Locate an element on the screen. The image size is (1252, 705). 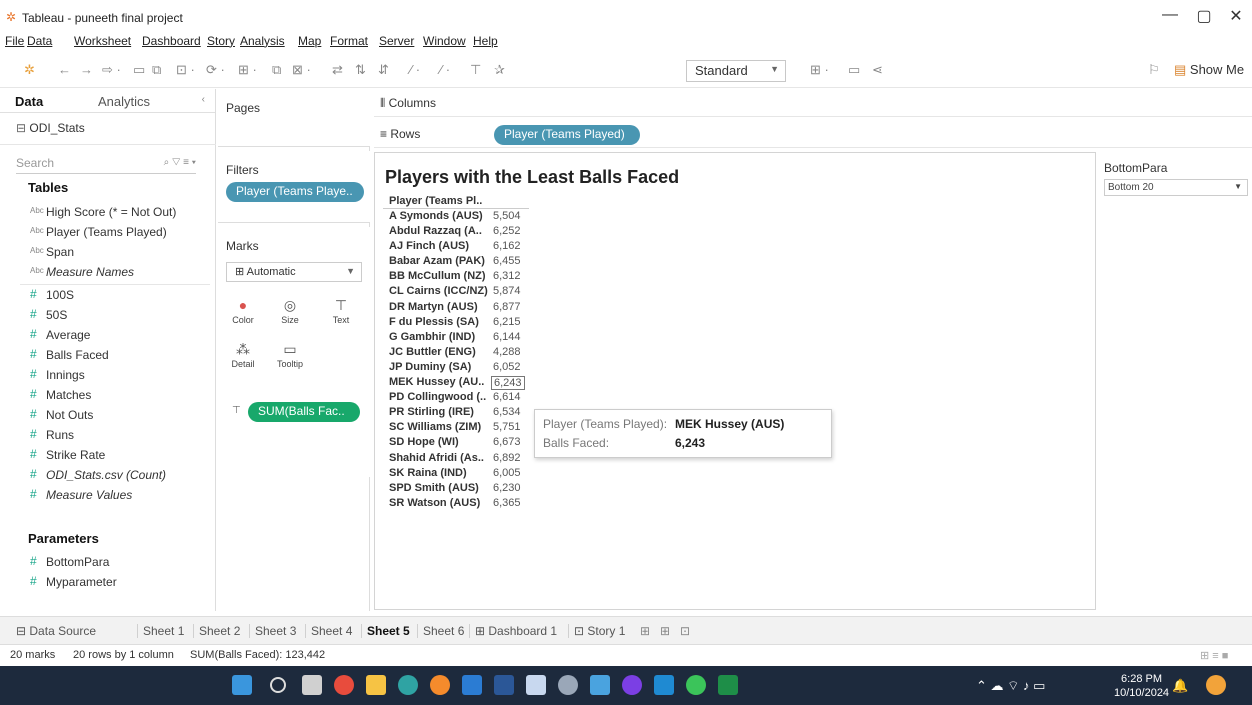
menu-file: File is located at coordinates (14, 41).